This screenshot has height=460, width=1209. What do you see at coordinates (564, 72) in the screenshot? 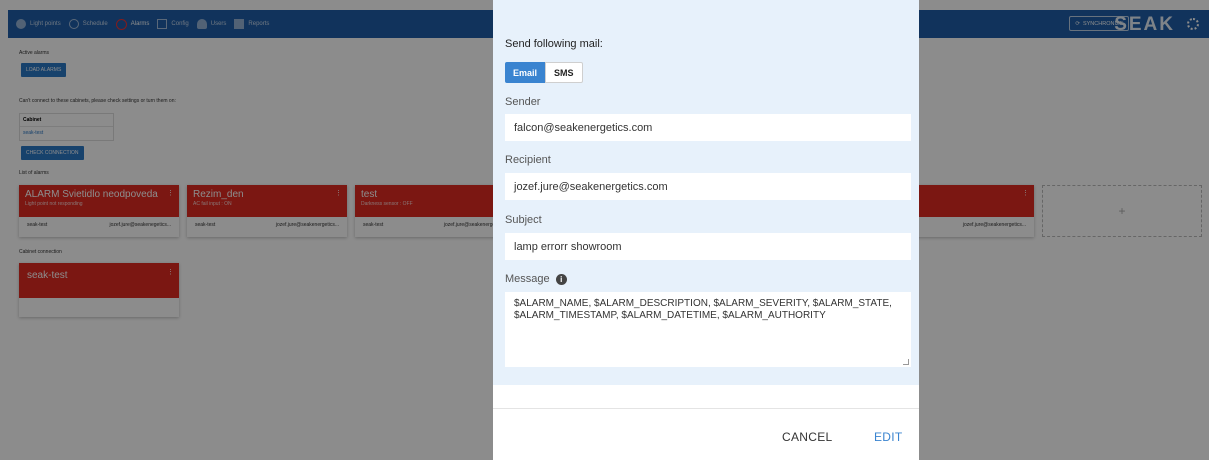
I see `sms-tab: SMS` at bounding box center [564, 72].